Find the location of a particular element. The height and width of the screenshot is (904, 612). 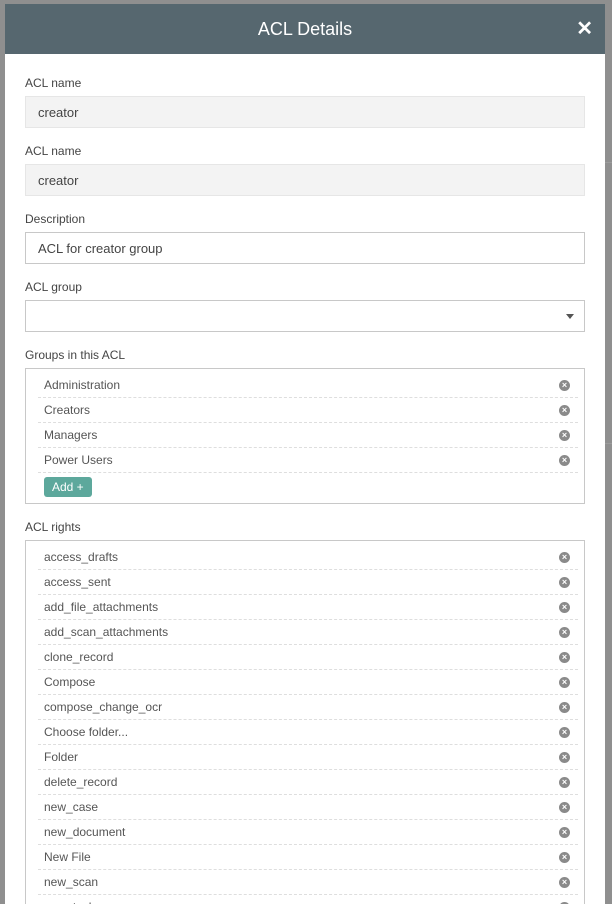

dialog-header: ACL Details ✕ is located at coordinates (305, 29).